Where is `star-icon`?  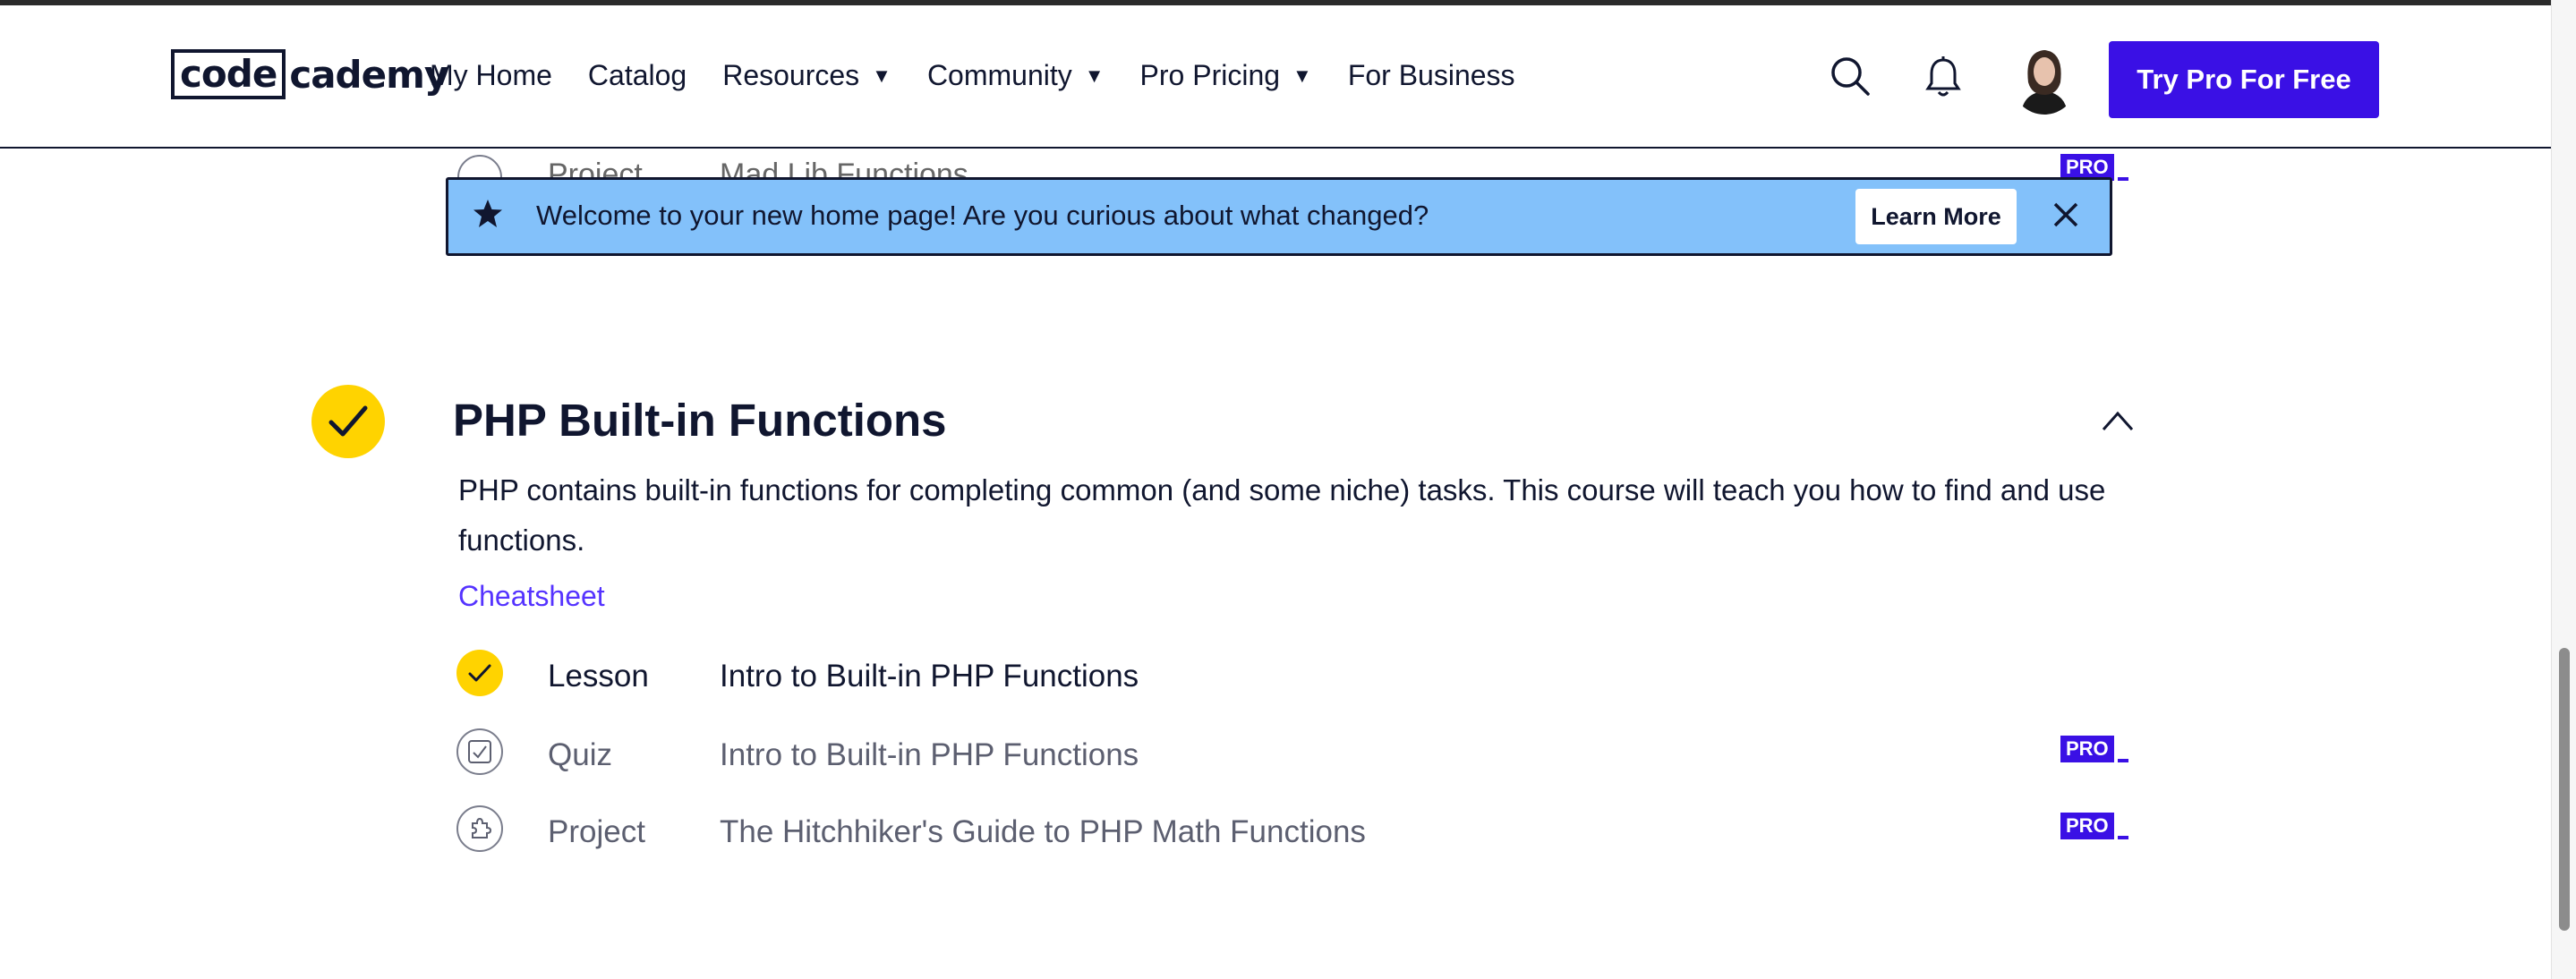
star-icon is located at coordinates (488, 216).